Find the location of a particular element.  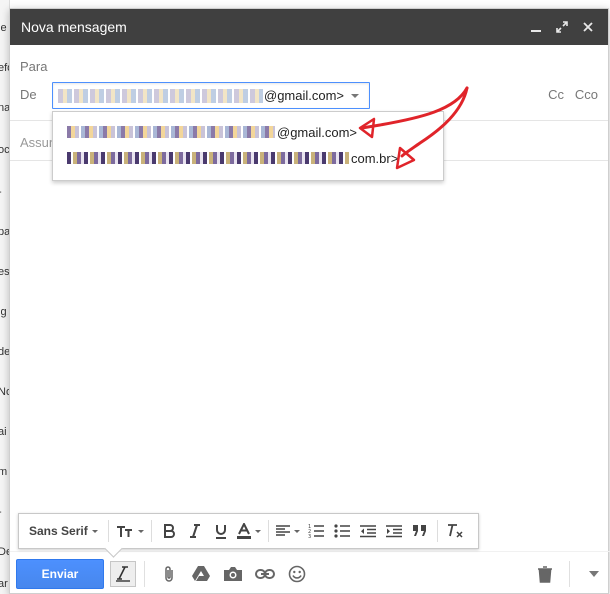

from-option-domain: com.br> is located at coordinates (375, 158).